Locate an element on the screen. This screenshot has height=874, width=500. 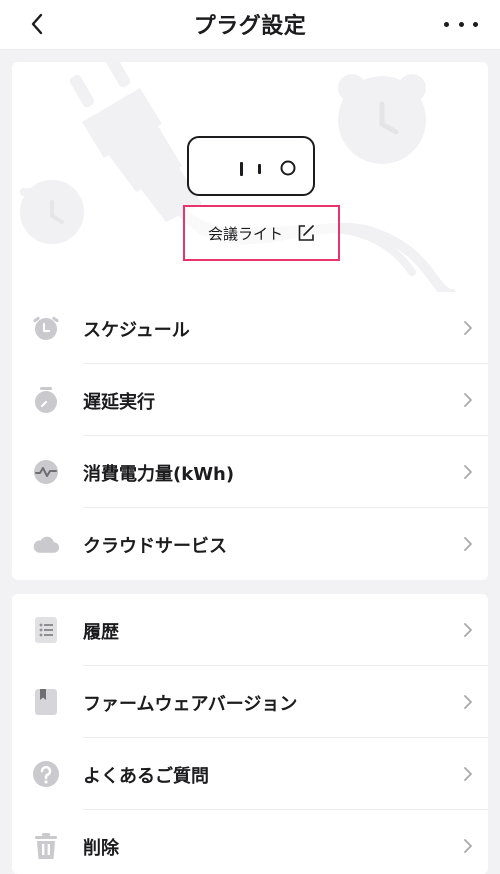
menu-item-firmware-version: ファームウェアバージョン is located at coordinates (250, 702).